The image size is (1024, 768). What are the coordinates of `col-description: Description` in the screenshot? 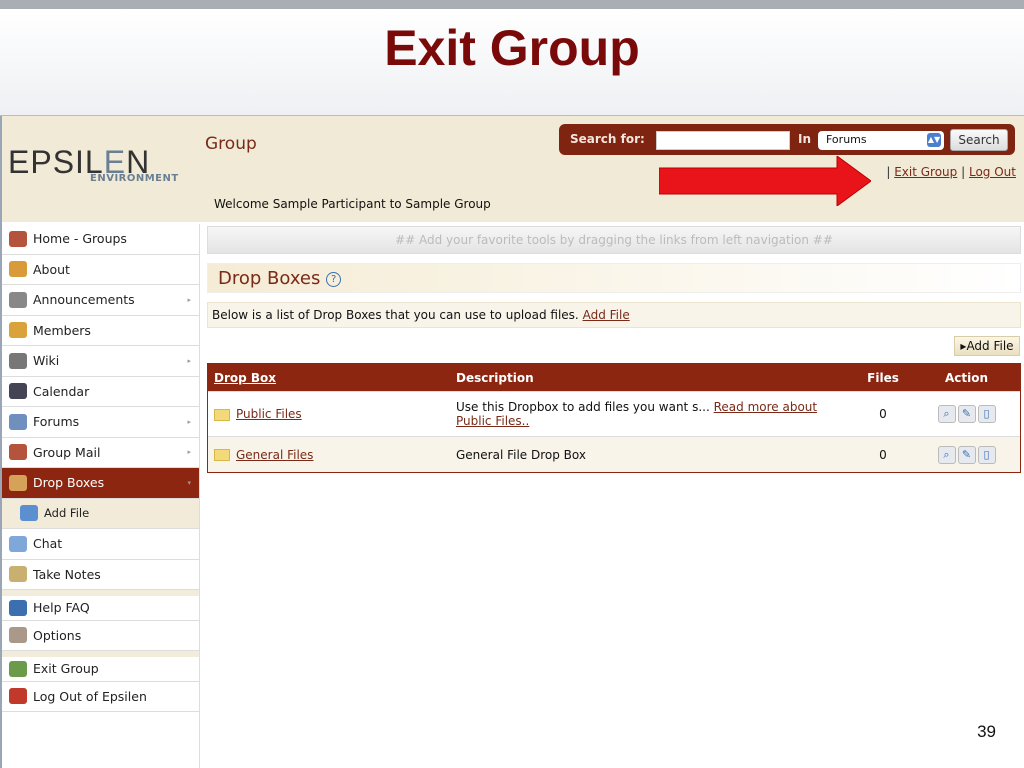 It's located at (495, 377).